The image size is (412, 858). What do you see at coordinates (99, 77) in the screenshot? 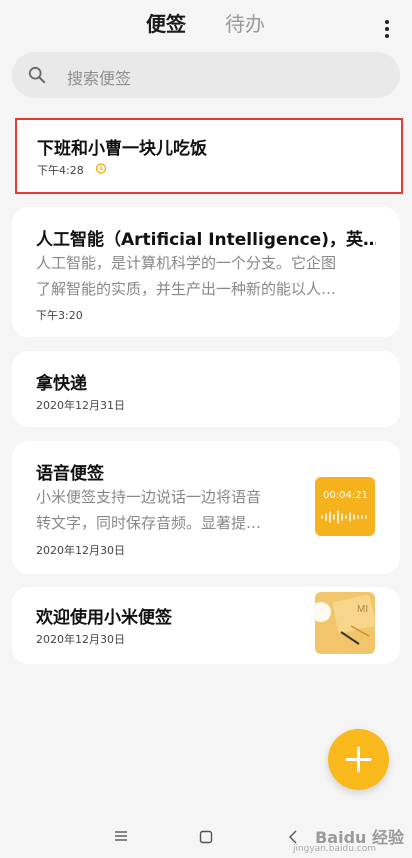
I see `search-input: 搜索便签` at bounding box center [99, 77].